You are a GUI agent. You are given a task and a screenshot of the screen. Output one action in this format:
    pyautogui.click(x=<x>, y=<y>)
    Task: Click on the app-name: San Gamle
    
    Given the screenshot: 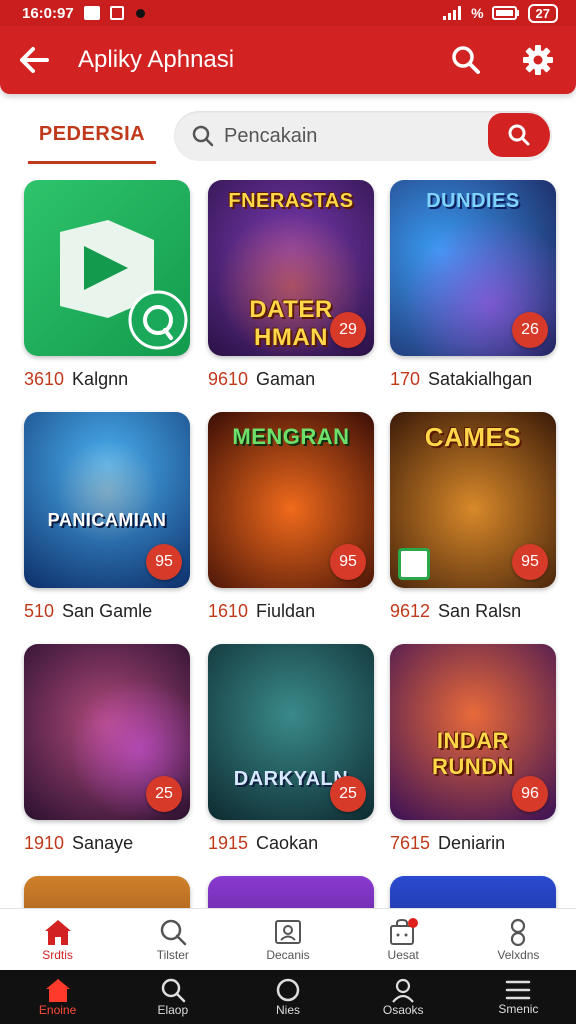 What is the action you would take?
    pyautogui.click(x=107, y=611)
    